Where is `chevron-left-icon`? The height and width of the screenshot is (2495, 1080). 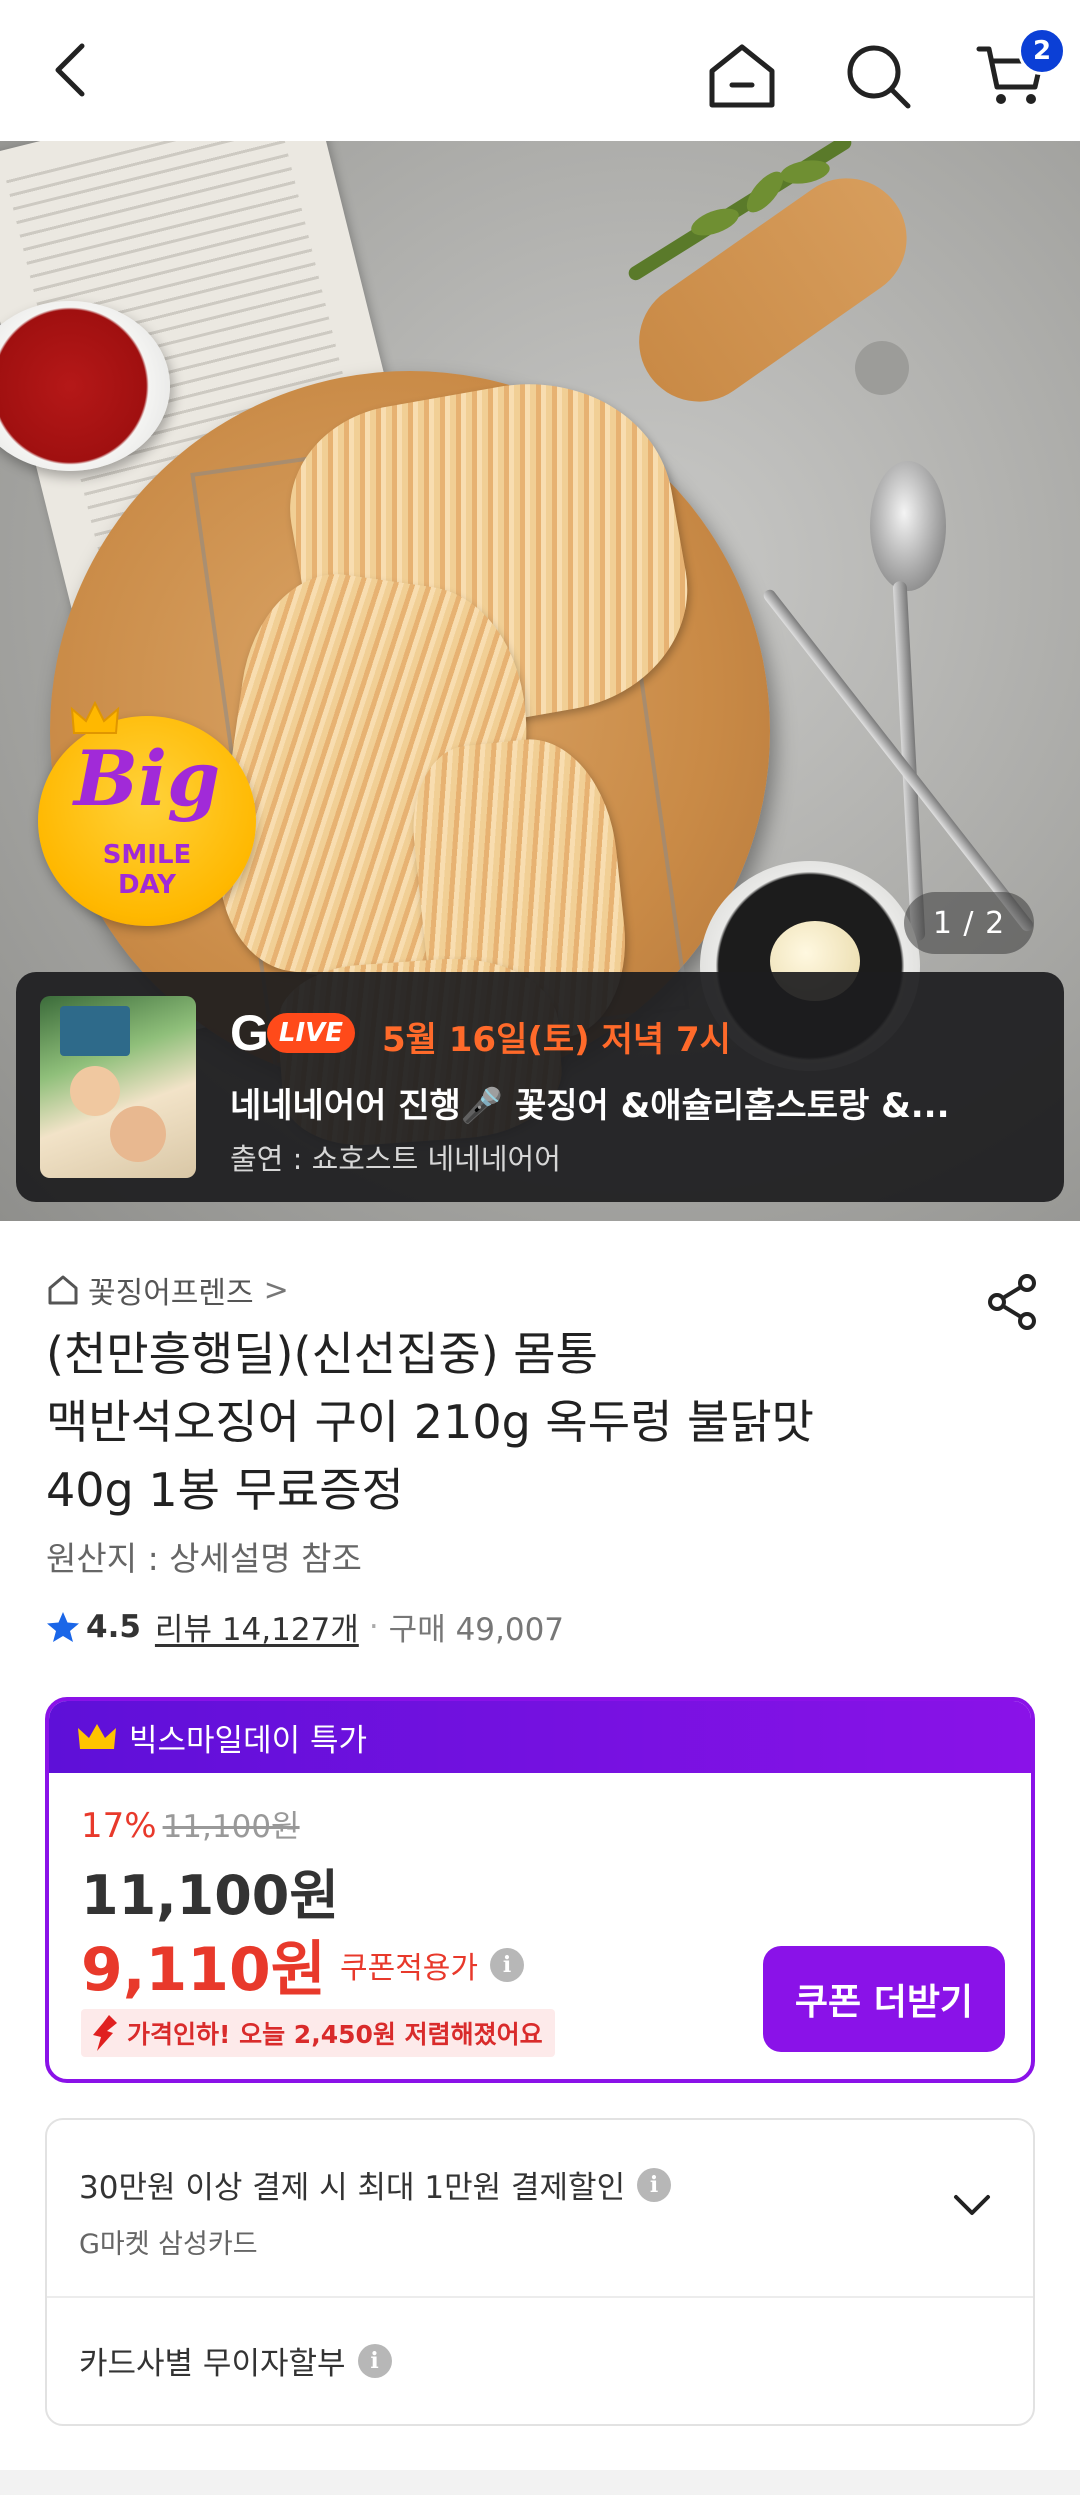
chevron-left-icon is located at coordinates (70, 70).